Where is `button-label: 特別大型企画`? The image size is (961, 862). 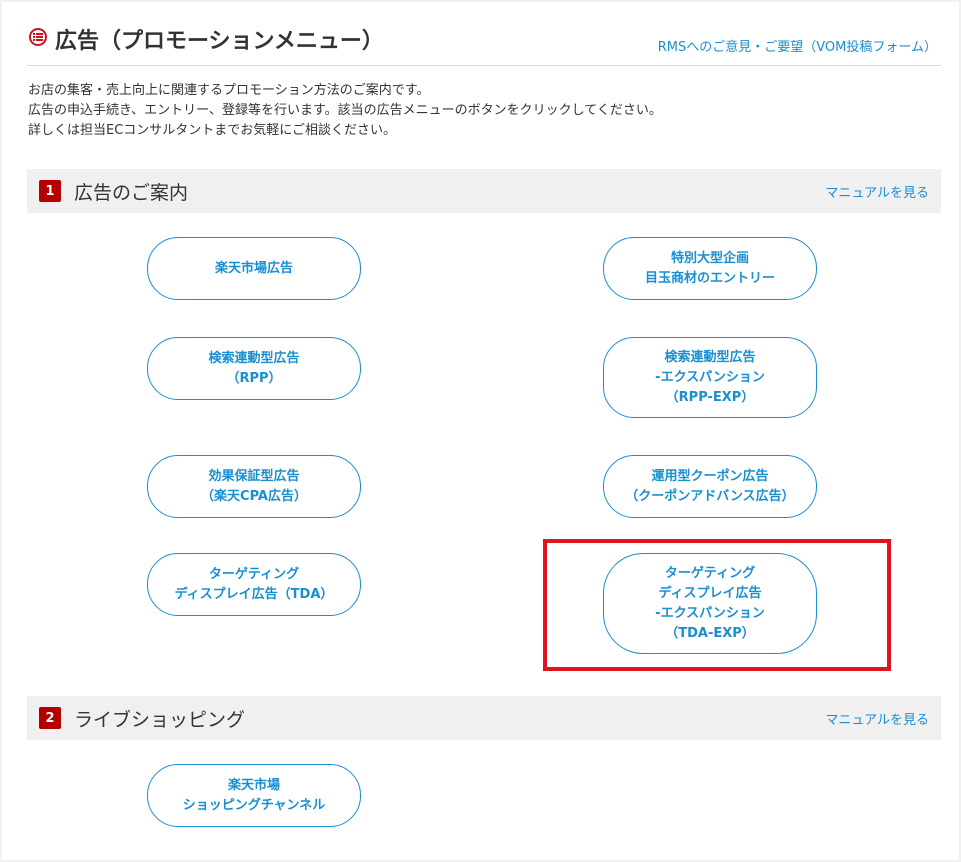
button-label: 特別大型企画 is located at coordinates (709, 258).